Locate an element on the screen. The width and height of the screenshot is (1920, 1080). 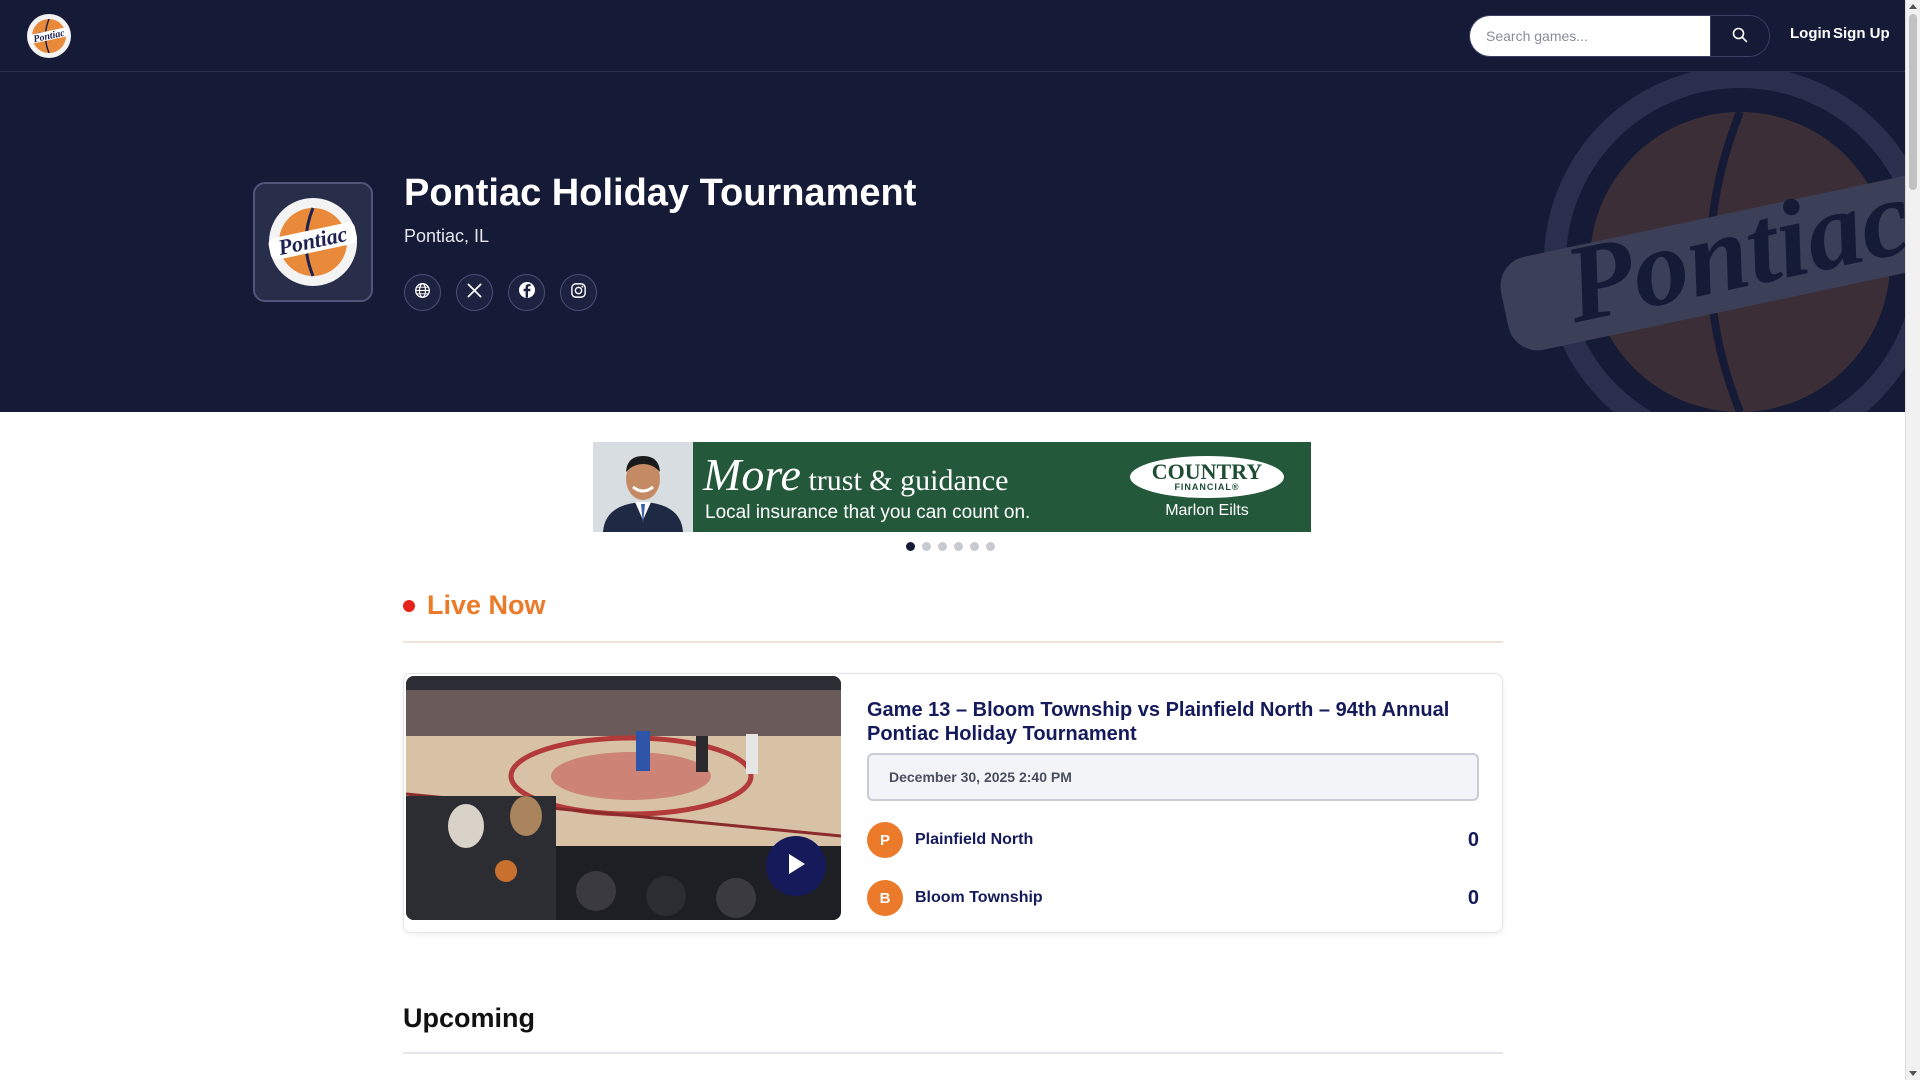
signup-link: Sign Up is located at coordinates (1861, 33).